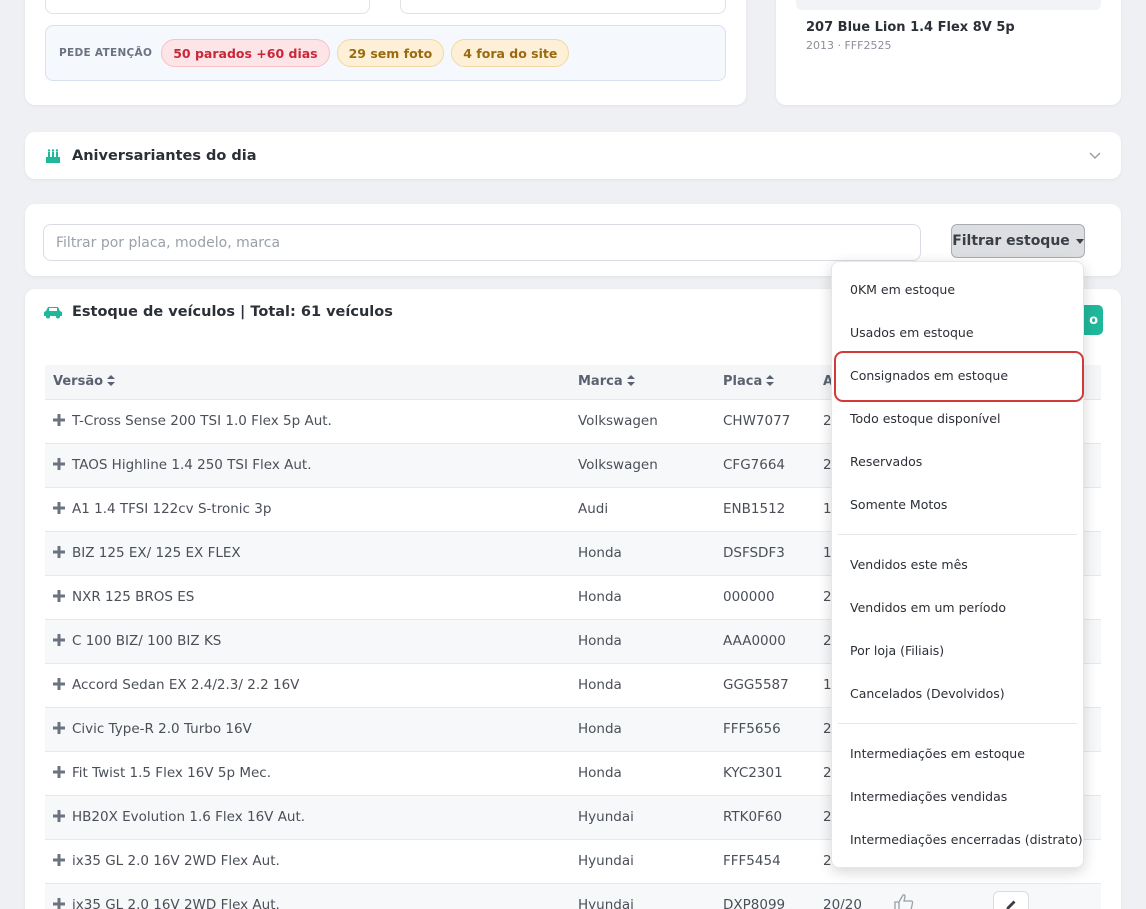 This screenshot has height=909, width=1146. I want to click on edit-button, so click(1011, 900).